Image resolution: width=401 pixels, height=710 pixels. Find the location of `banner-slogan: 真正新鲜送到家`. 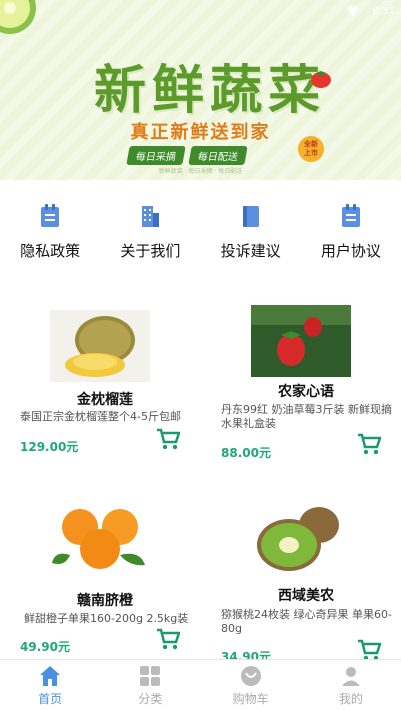

banner-slogan: 真正新鲜送到家 is located at coordinates (200, 132).